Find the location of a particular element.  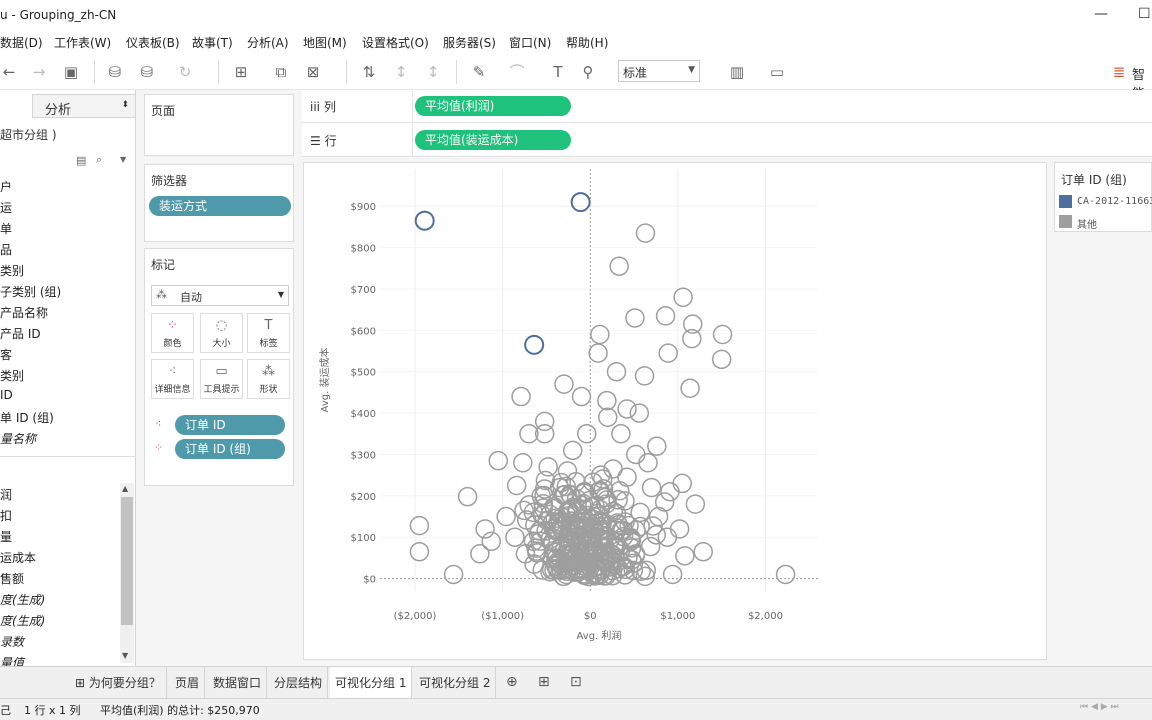

filters-card: 筛选器 装运方式 is located at coordinates (219, 203).